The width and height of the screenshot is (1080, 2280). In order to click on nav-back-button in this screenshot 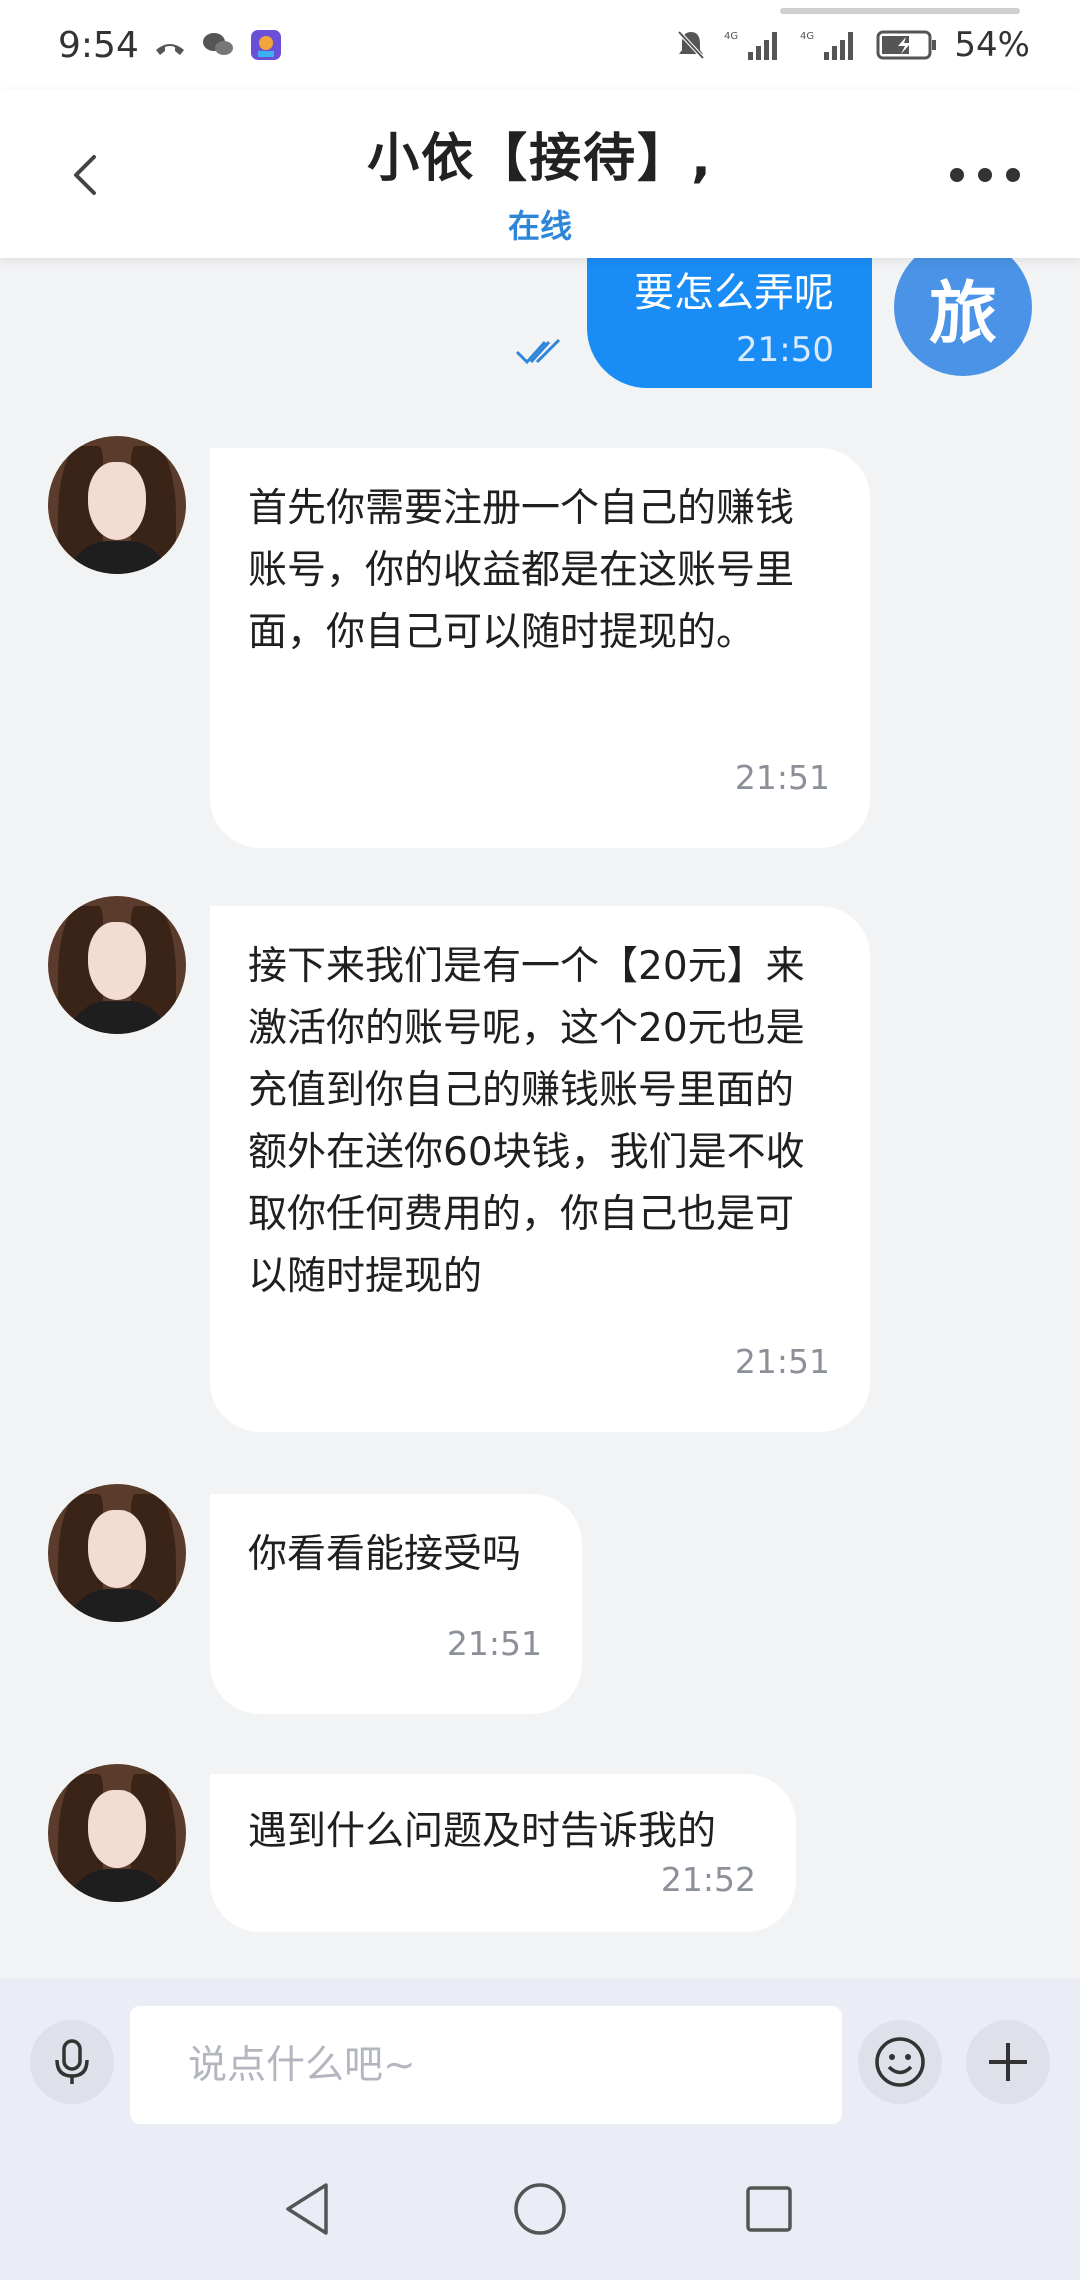, I will do `click(307, 2209)`.